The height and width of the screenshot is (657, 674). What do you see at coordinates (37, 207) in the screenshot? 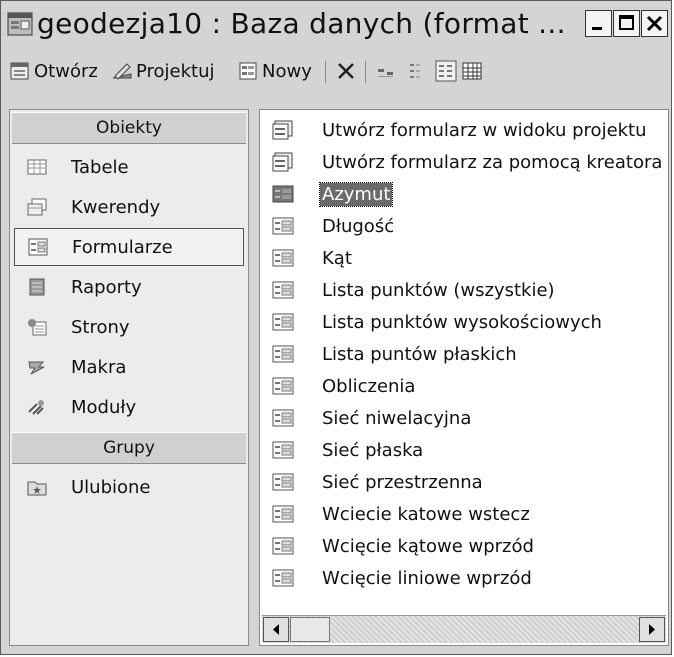
I see `query-icon` at bounding box center [37, 207].